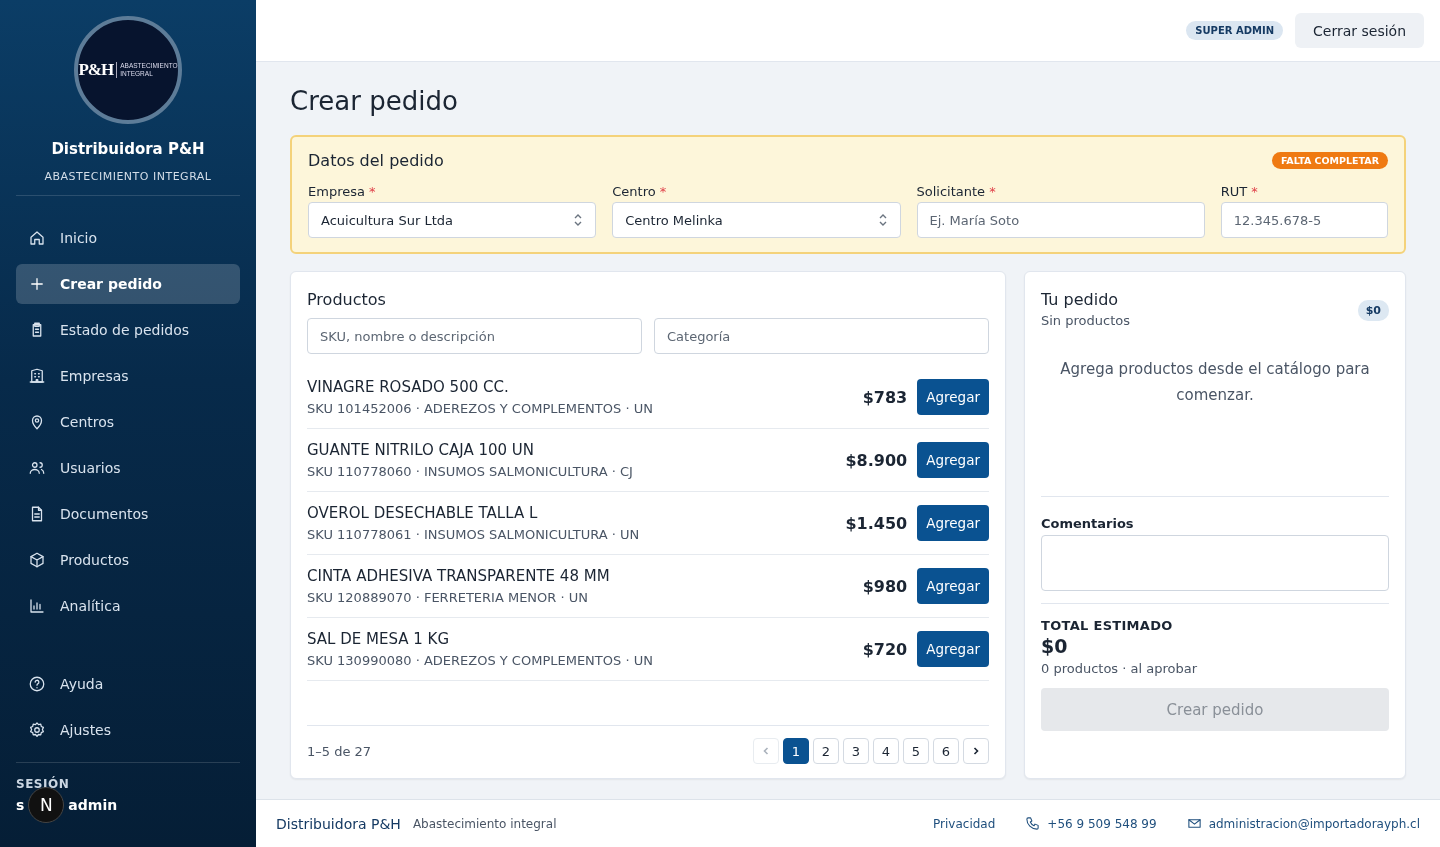 The width and height of the screenshot is (1440, 847). Describe the element at coordinates (1120, 668) in the screenshot. I see `total-summary: 0 productos · al aprobar` at that location.